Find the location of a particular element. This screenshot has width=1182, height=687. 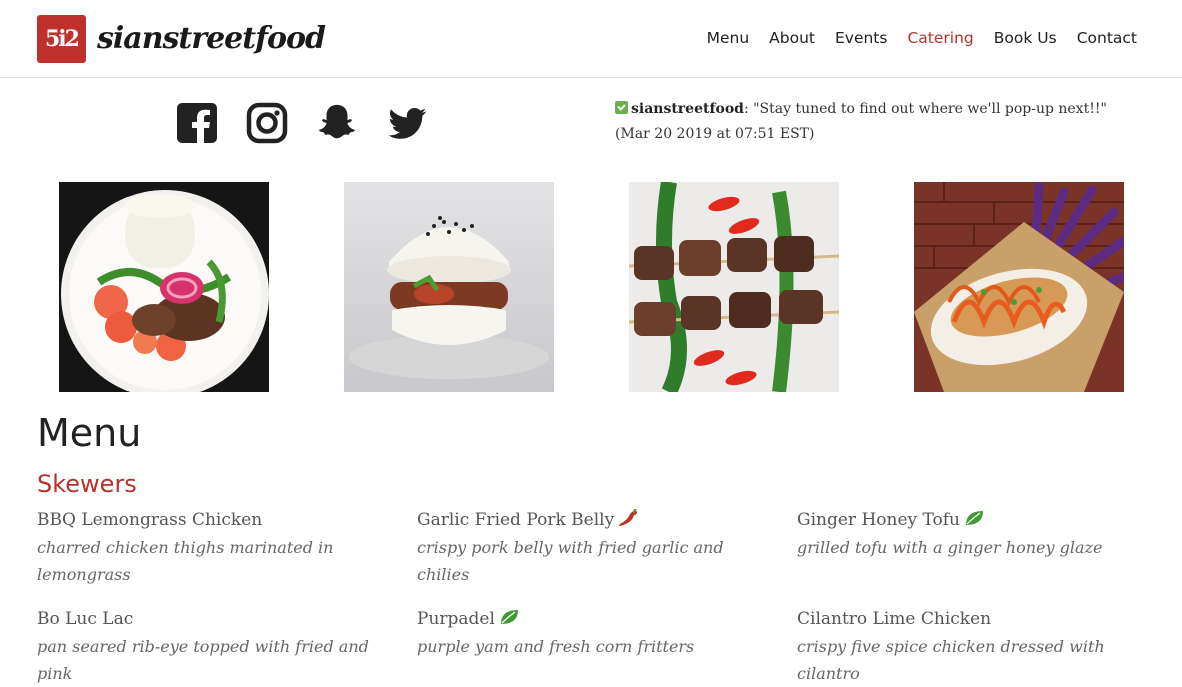

snapchat-icon is located at coordinates (337, 123).